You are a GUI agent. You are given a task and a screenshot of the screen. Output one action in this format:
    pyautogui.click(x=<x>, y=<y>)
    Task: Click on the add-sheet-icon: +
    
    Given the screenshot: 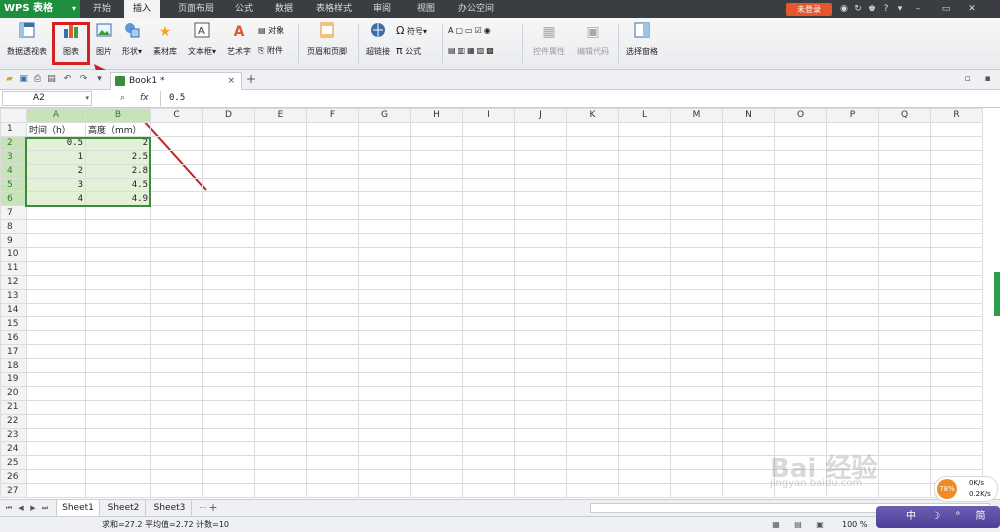 What is the action you would take?
    pyautogui.click(x=213, y=507)
    